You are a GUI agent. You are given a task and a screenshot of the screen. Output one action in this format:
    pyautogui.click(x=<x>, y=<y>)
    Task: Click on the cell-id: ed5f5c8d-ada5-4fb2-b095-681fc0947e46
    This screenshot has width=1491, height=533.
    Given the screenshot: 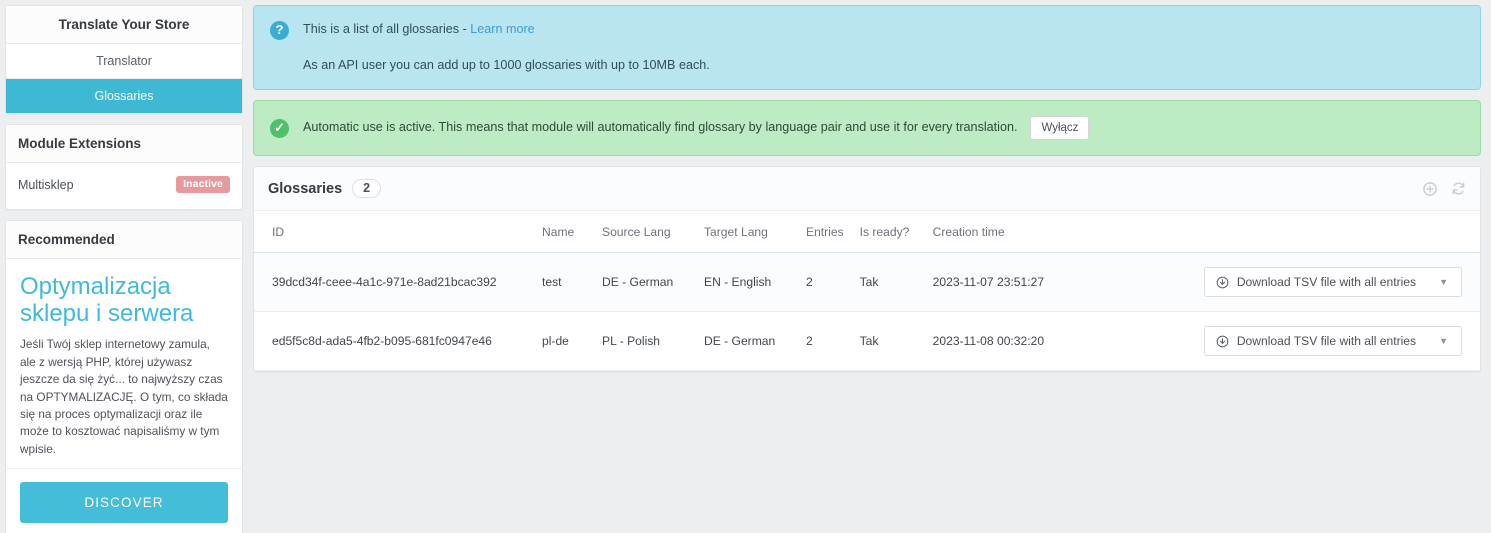 What is the action you would take?
    pyautogui.click(x=394, y=341)
    